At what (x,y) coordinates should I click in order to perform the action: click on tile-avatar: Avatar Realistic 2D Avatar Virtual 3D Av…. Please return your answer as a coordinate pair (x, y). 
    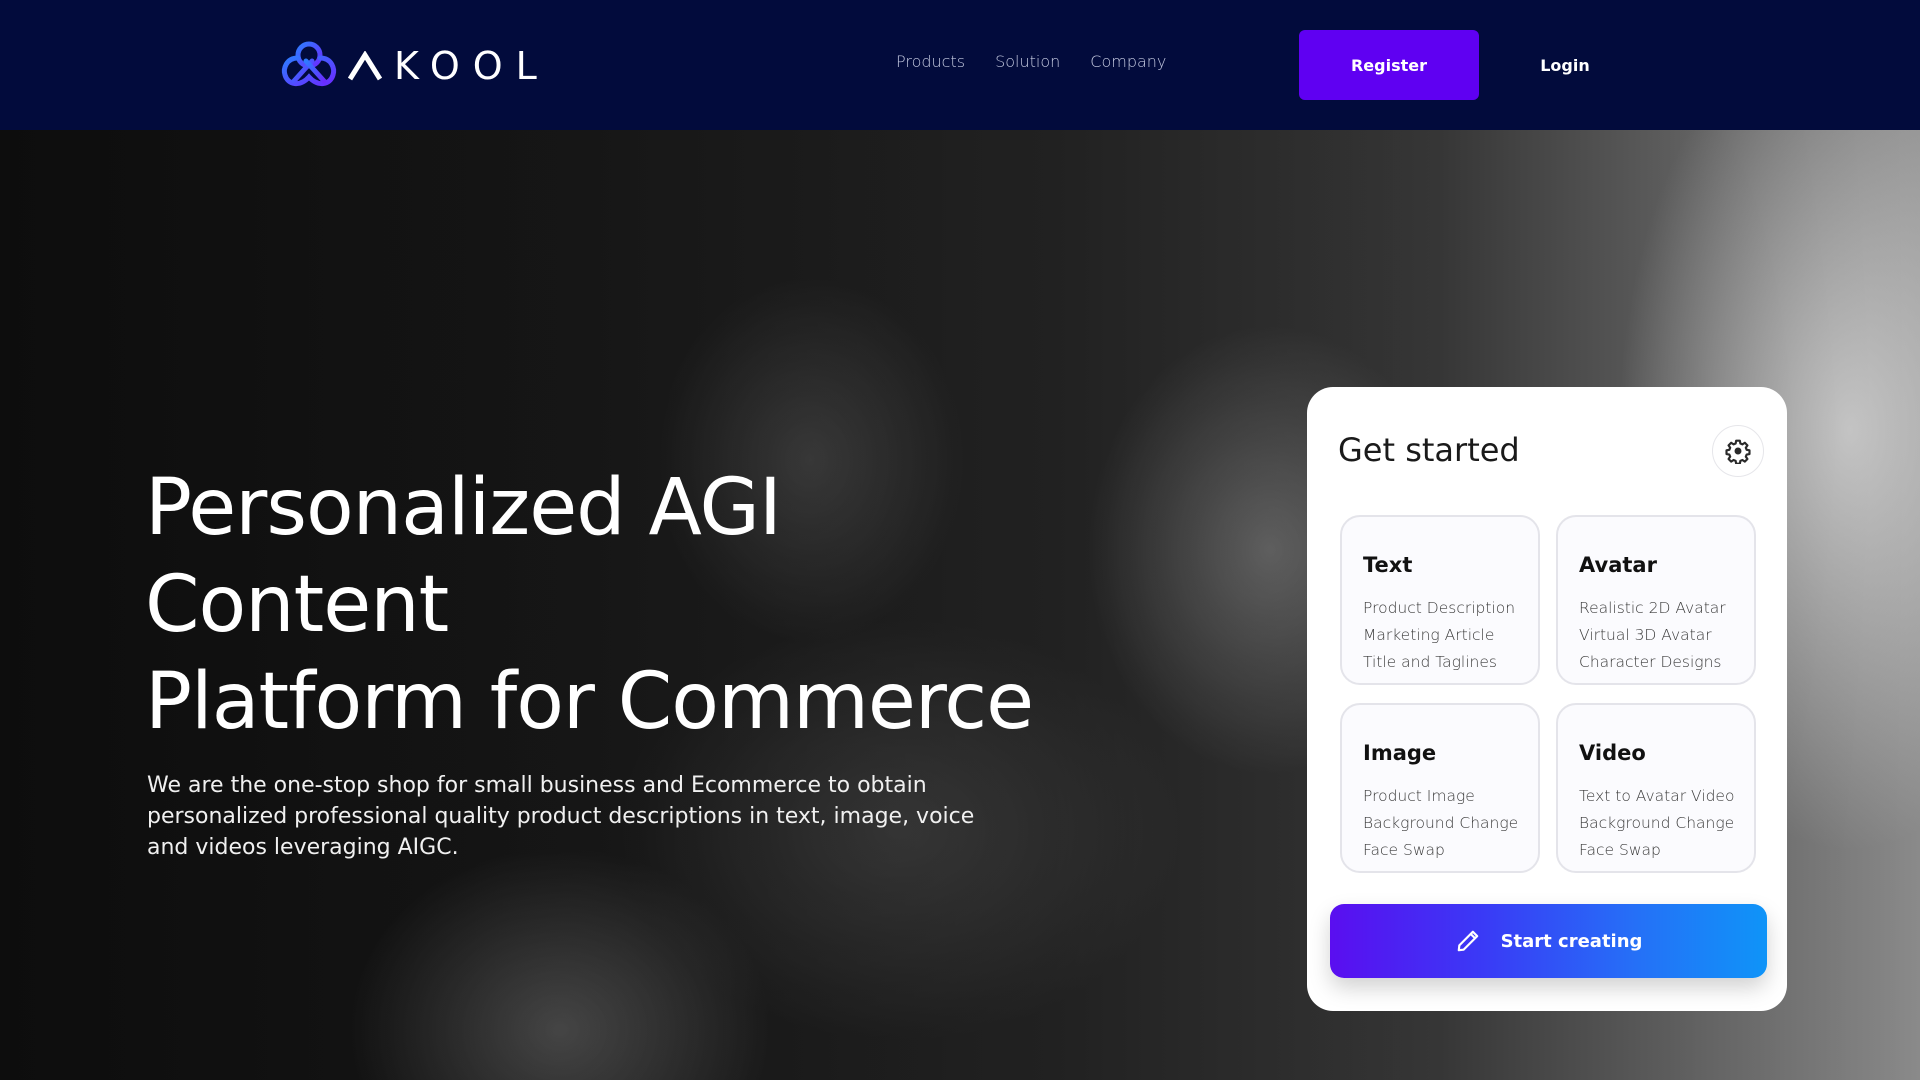
    Looking at the image, I should click on (1656, 600).